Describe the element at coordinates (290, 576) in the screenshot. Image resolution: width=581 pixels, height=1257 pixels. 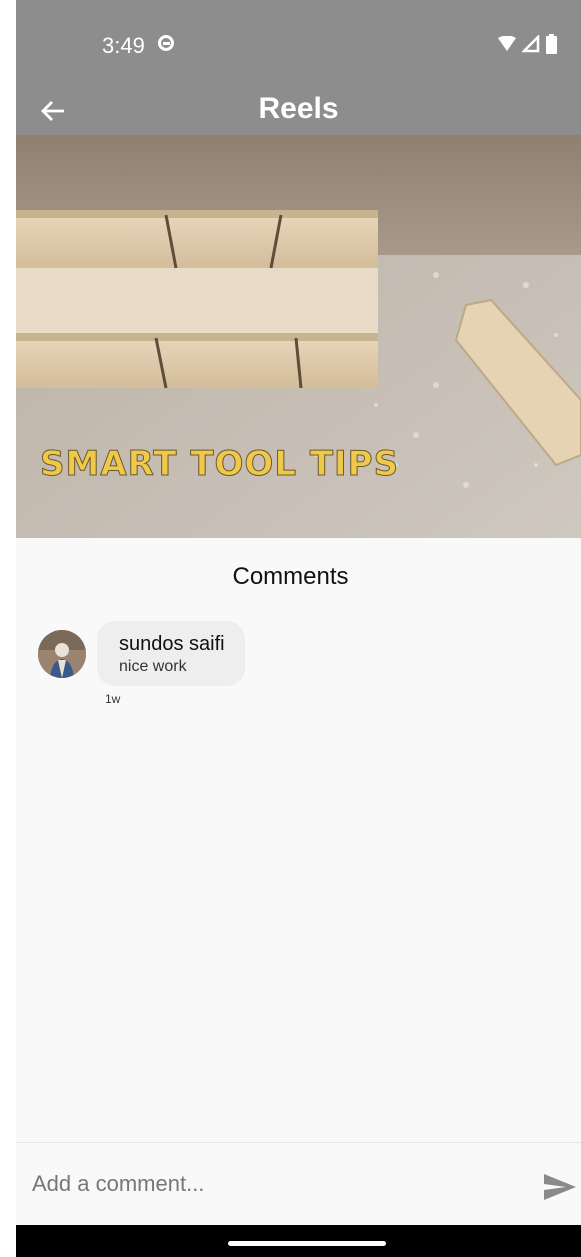
I see `comments-heading: Comments` at that location.